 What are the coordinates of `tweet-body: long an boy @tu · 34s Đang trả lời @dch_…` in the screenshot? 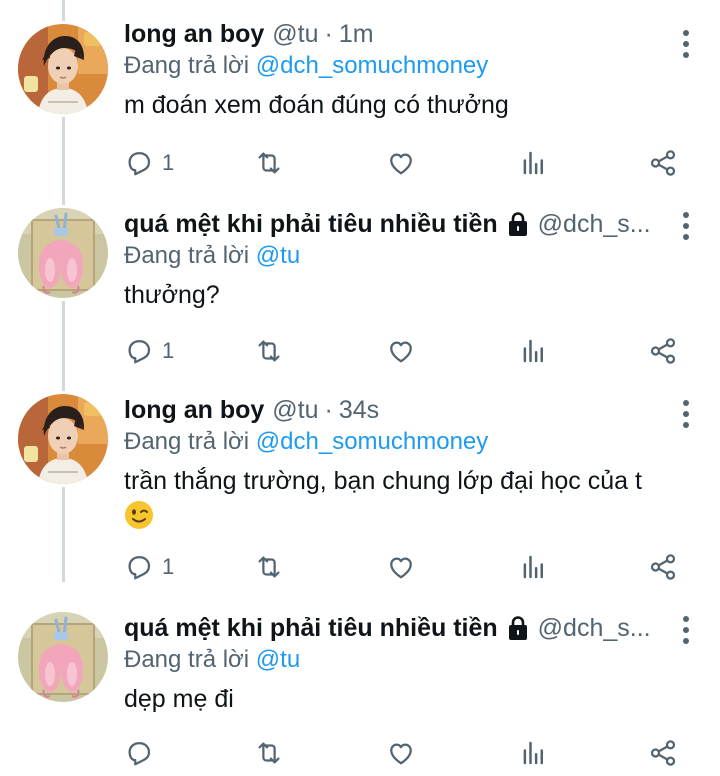 It's located at (400, 466).